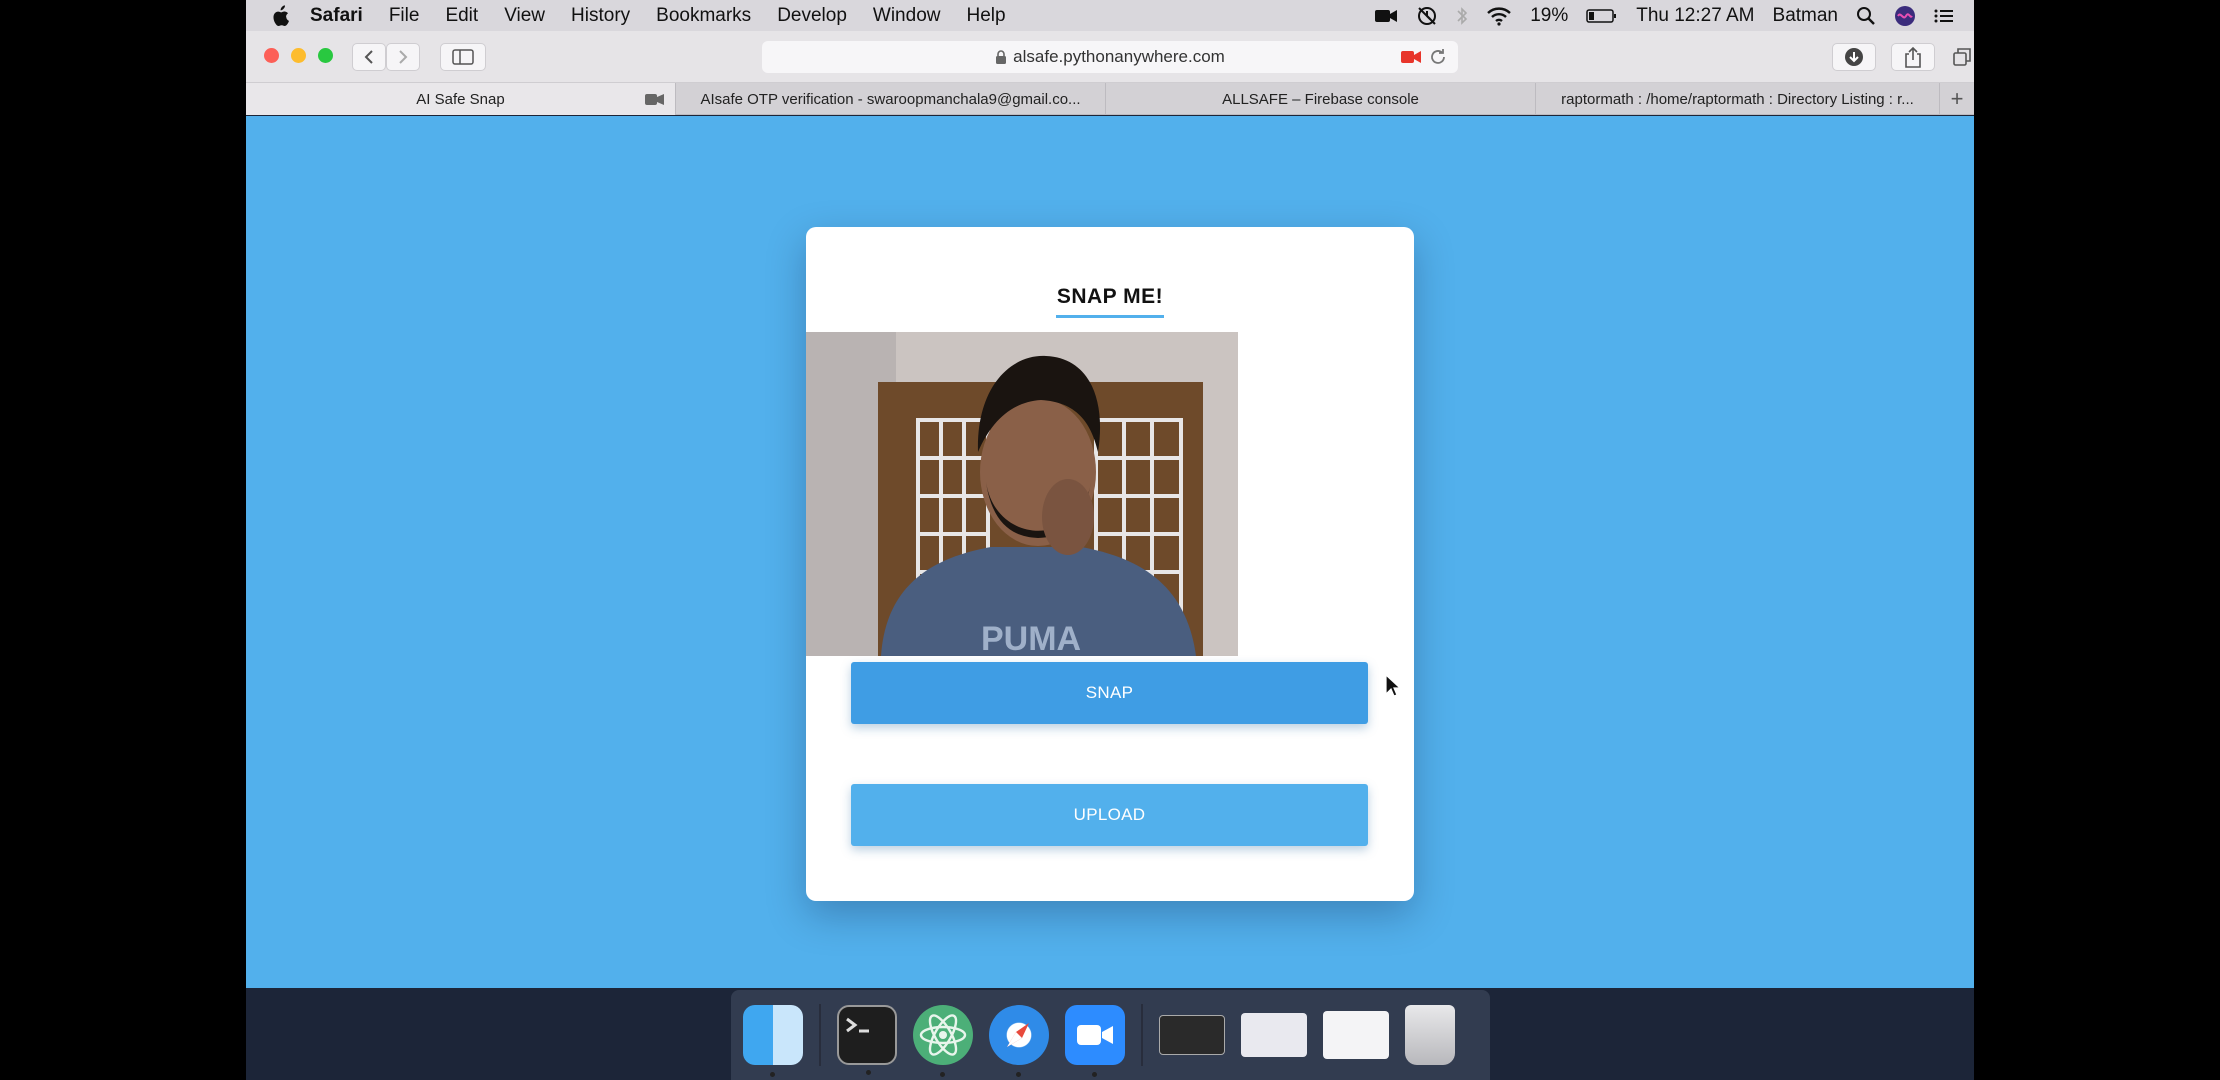  I want to click on download-icon, so click(1854, 57).